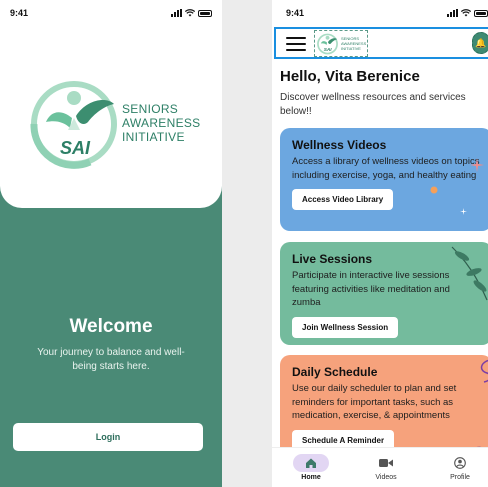 The height and width of the screenshot is (487, 488). What do you see at coordinates (354, 43) in the screenshot?
I see `header-logo-wordmark: SENIORS AWARENESS INITIATIVE` at bounding box center [354, 43].